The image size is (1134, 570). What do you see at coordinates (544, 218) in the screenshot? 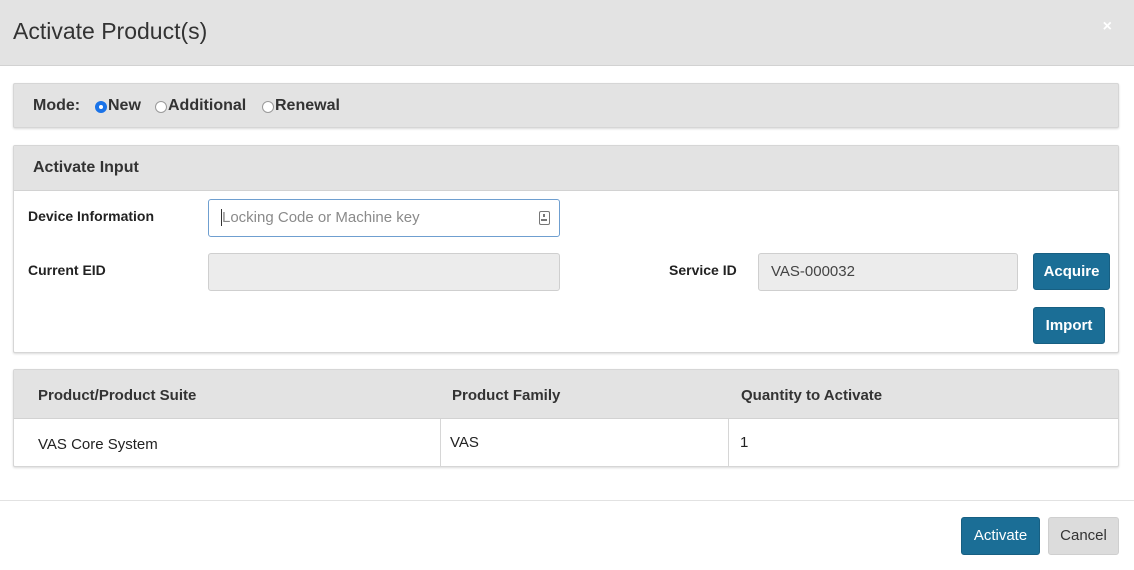
I see `key-icon` at bounding box center [544, 218].